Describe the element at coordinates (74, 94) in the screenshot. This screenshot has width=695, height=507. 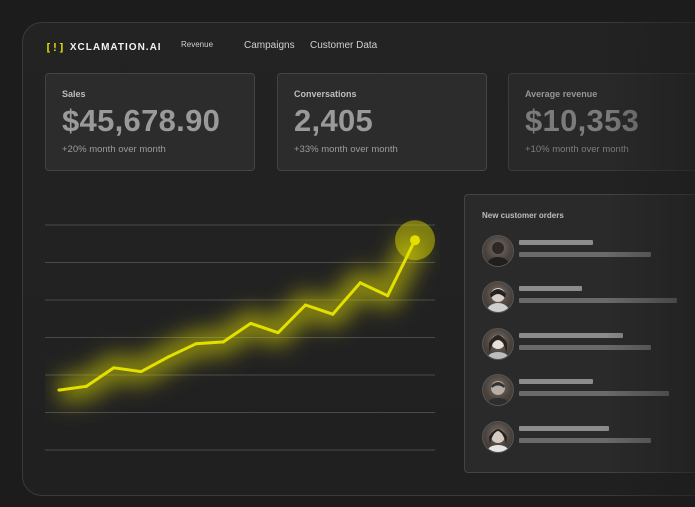
I see `card-title: Sales` at that location.